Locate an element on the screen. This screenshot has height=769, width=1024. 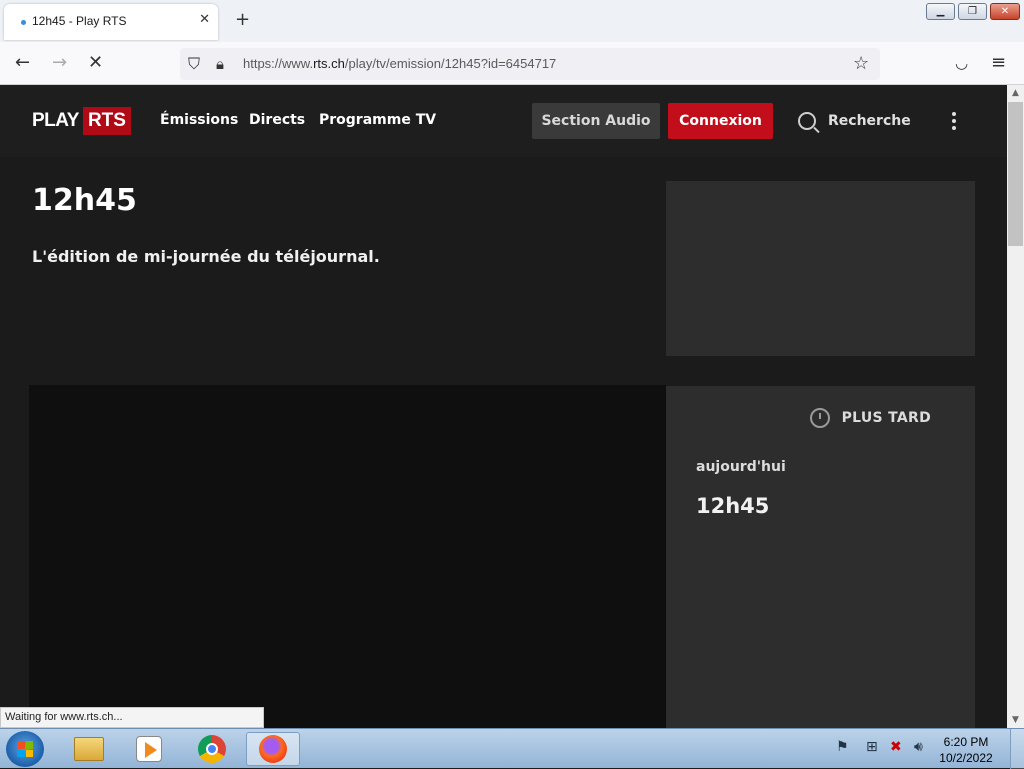
search-button: Recherche is located at coordinates (854, 121).